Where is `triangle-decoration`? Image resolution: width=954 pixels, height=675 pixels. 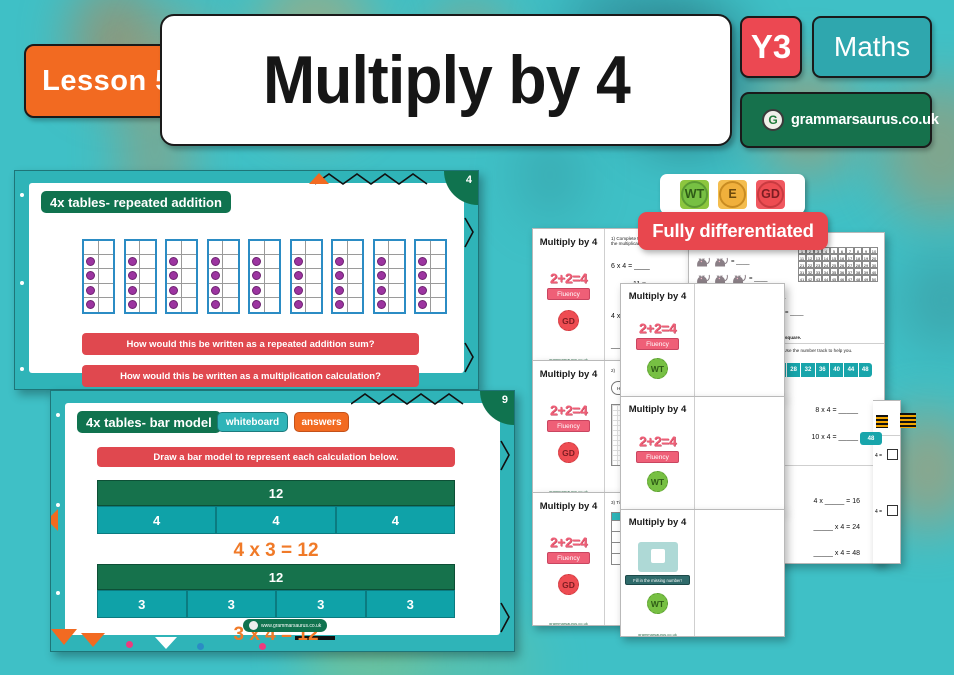 triangle-decoration is located at coordinates (93, 640).